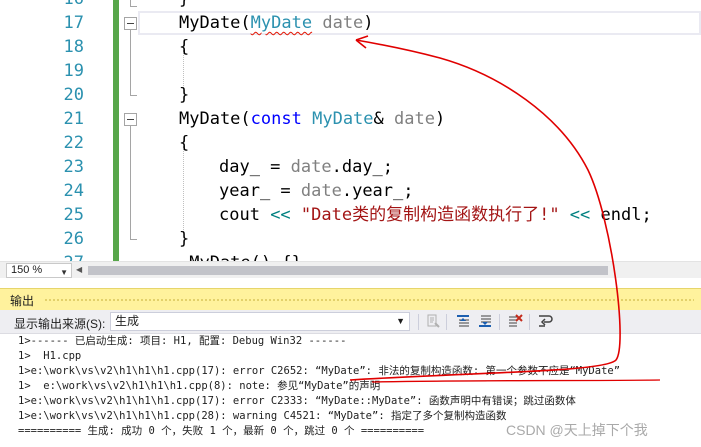 The image size is (701, 447). What do you see at coordinates (281, 23) in the screenshot?
I see `type-name-error: MyDate` at bounding box center [281, 23].